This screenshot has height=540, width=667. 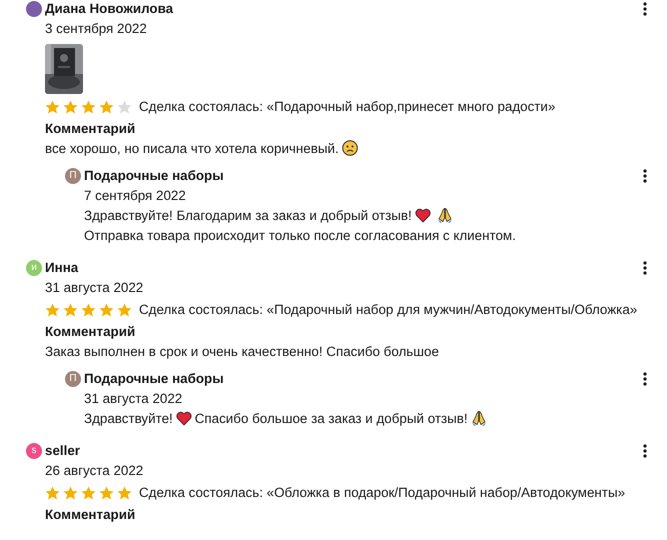 What do you see at coordinates (94, 288) in the screenshot?
I see `review-date: 31 августа 2022` at bounding box center [94, 288].